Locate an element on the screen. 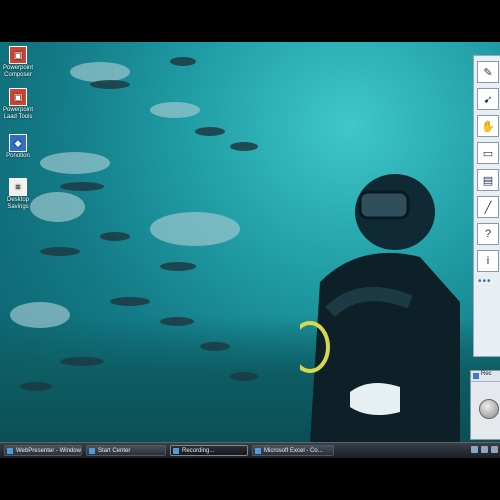  desktop-icon-label: Powerpoint Laad Tools is located at coordinates (18, 113).